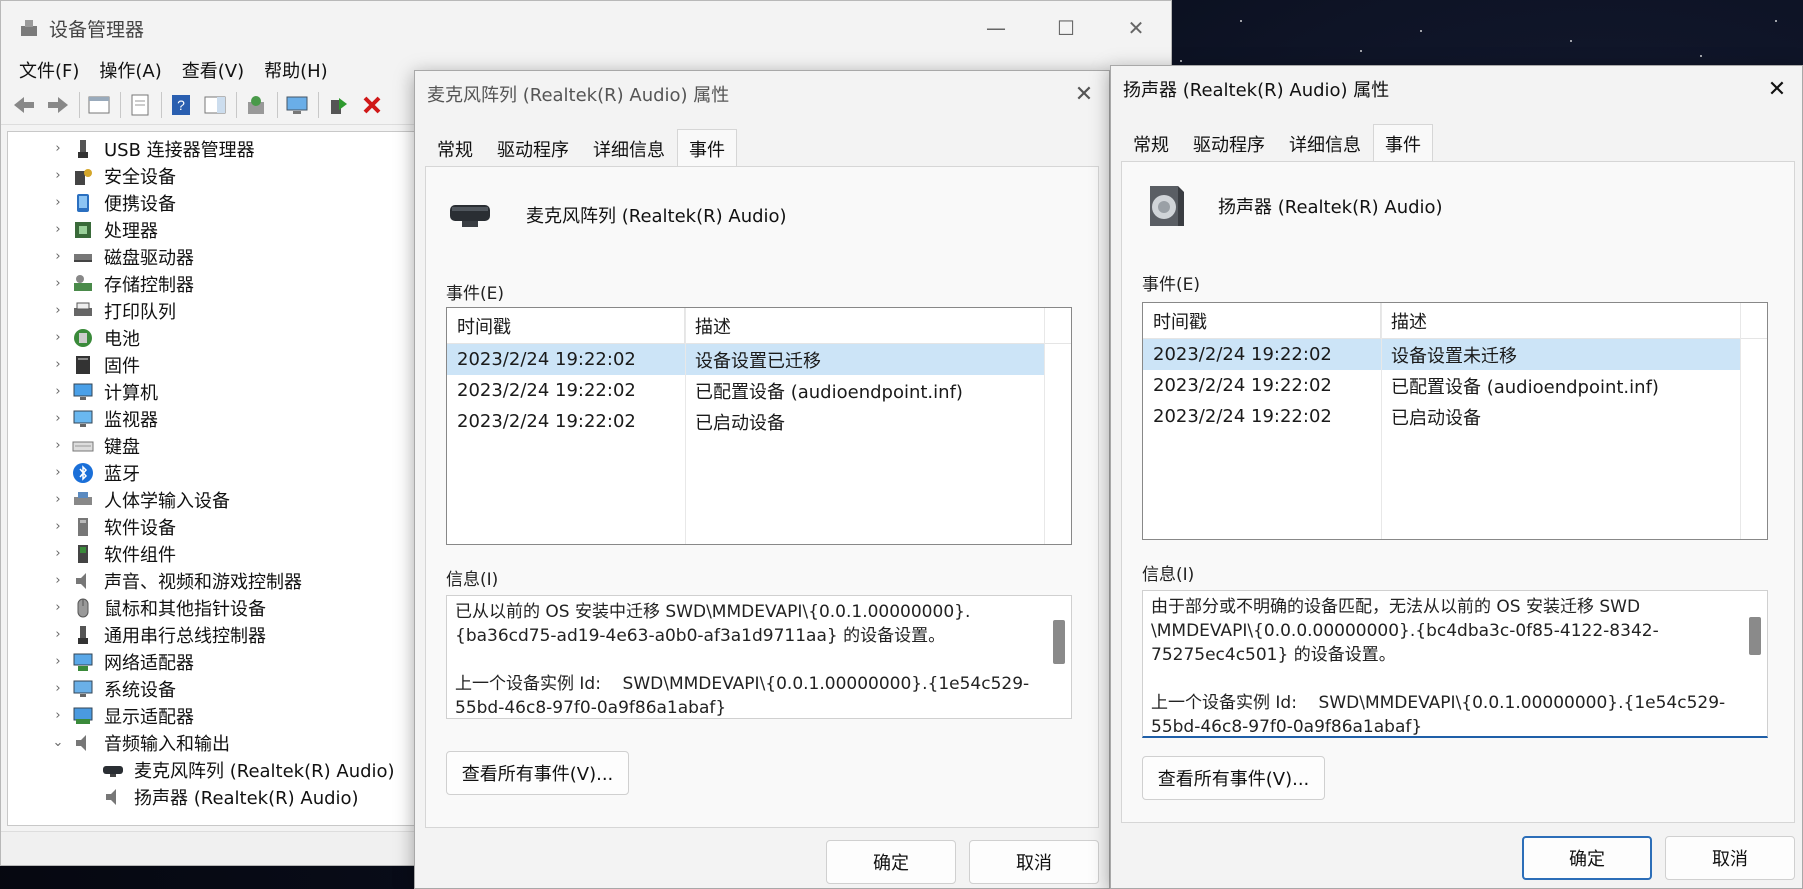 The width and height of the screenshot is (1803, 889). I want to click on tree-item: › 声音、视频和游戏控制器, so click(217, 580).